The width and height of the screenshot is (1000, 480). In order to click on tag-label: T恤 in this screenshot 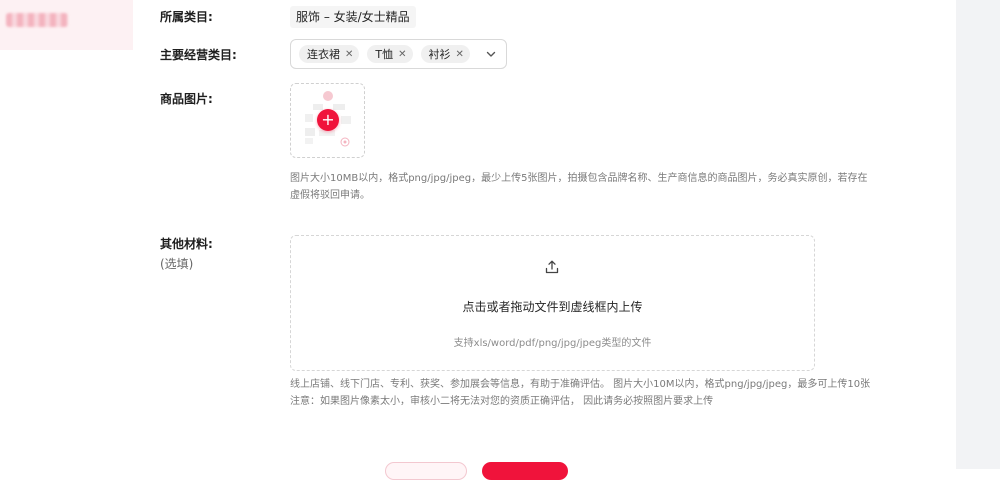, I will do `click(384, 54)`.